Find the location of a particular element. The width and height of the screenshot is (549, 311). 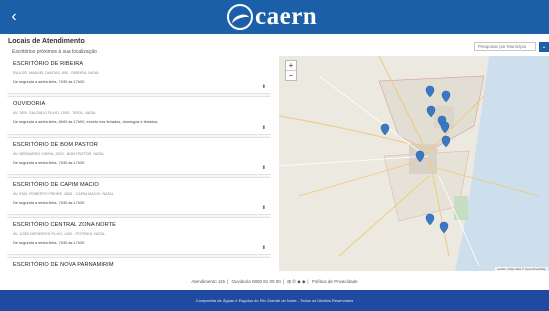

caern-logo: caern is located at coordinates (272, 17).